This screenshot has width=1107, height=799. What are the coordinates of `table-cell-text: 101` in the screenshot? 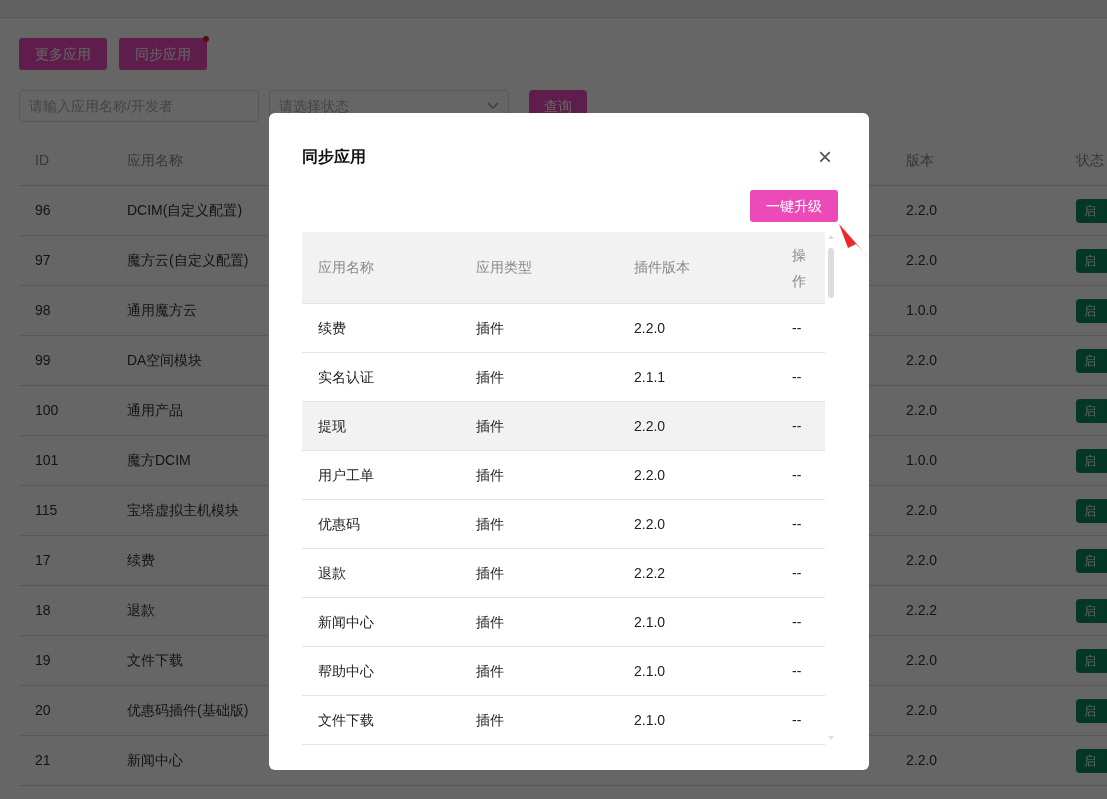 It's located at (47, 460).